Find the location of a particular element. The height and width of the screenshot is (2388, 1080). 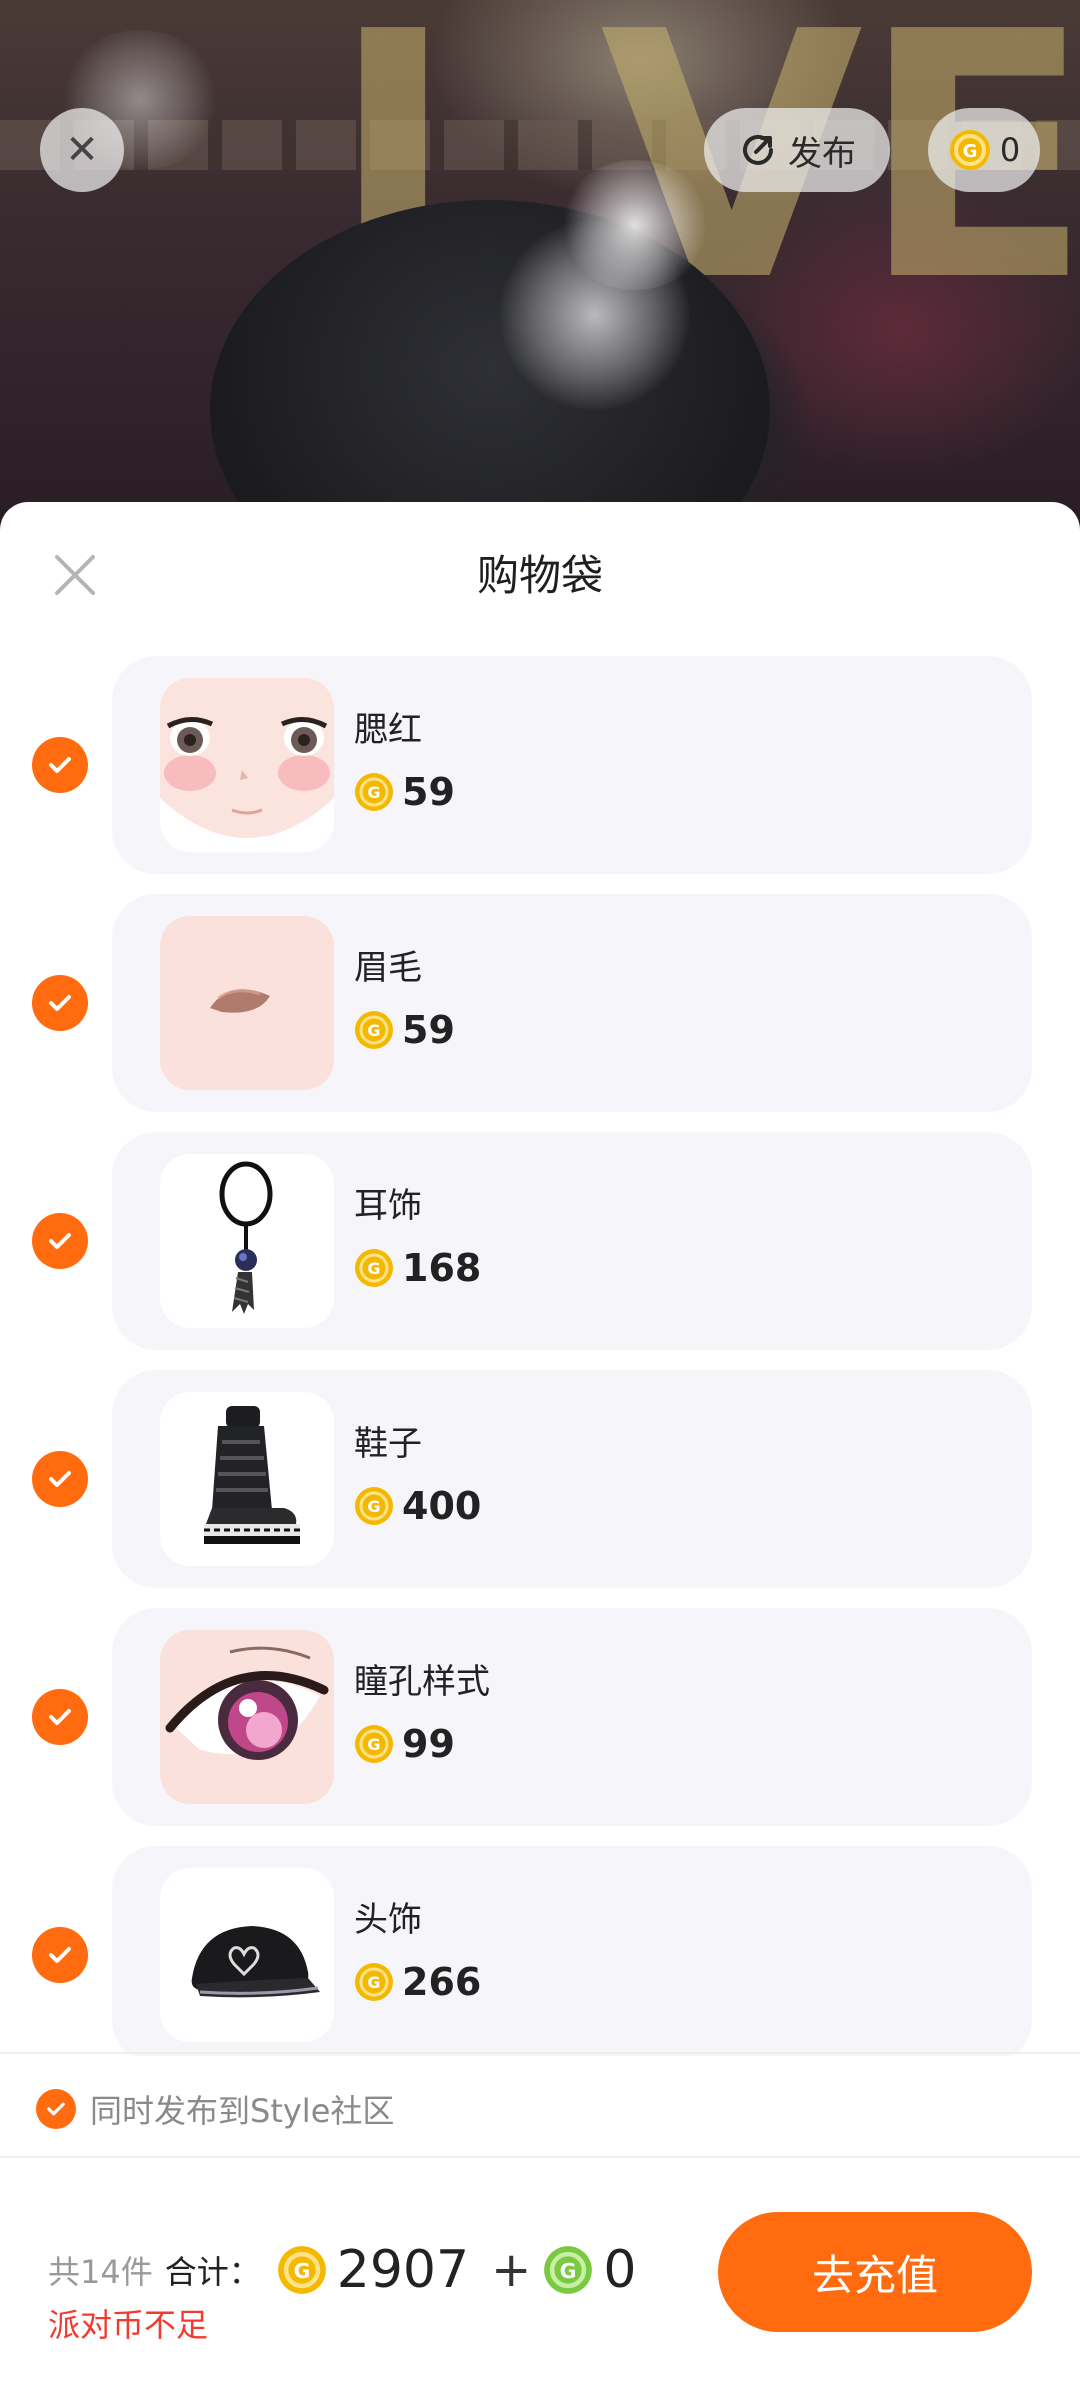

item-price: G 266 is located at coordinates (417, 1982).